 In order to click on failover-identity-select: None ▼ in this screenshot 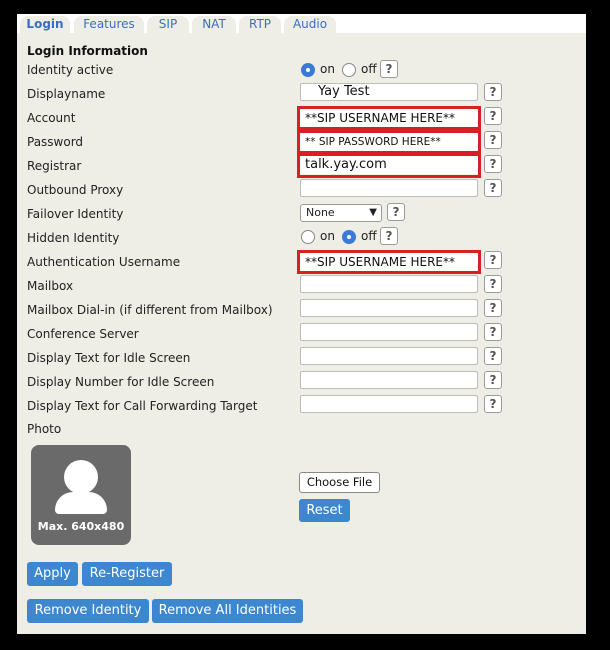, I will do `click(341, 213)`.